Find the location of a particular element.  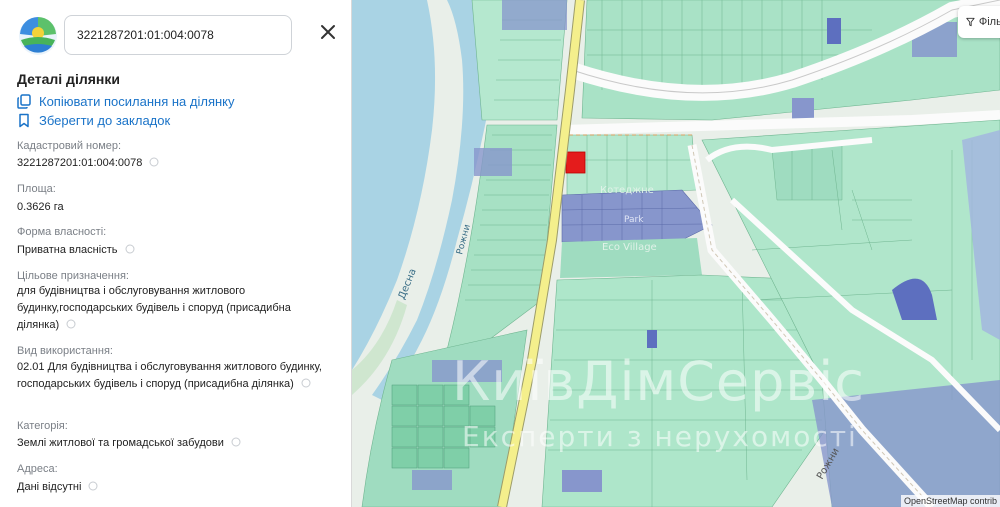

address-text: Дані відсутні is located at coordinates (49, 487).